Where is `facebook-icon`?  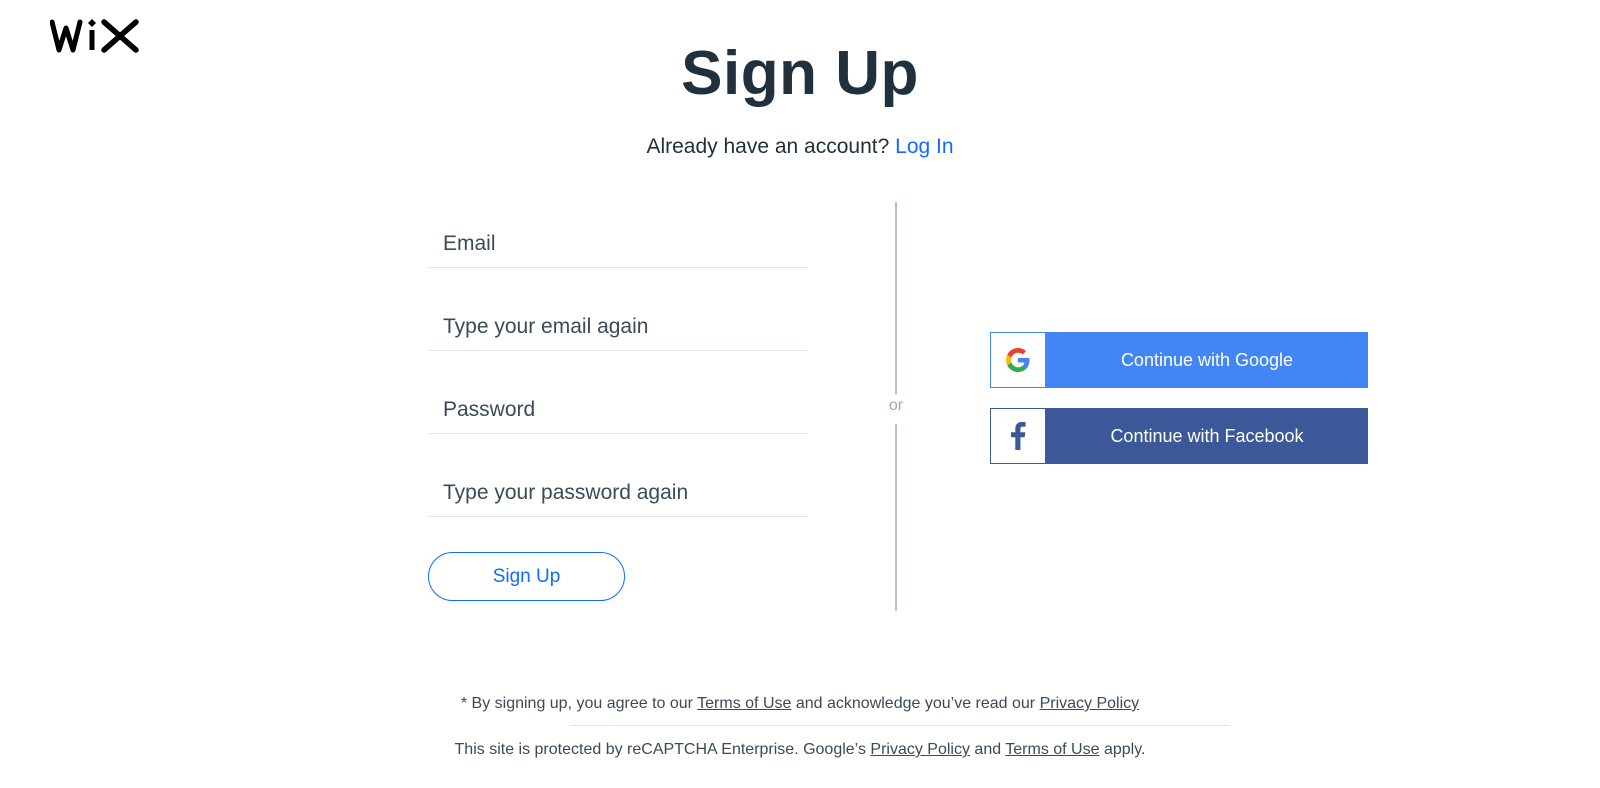
facebook-icon is located at coordinates (1018, 436).